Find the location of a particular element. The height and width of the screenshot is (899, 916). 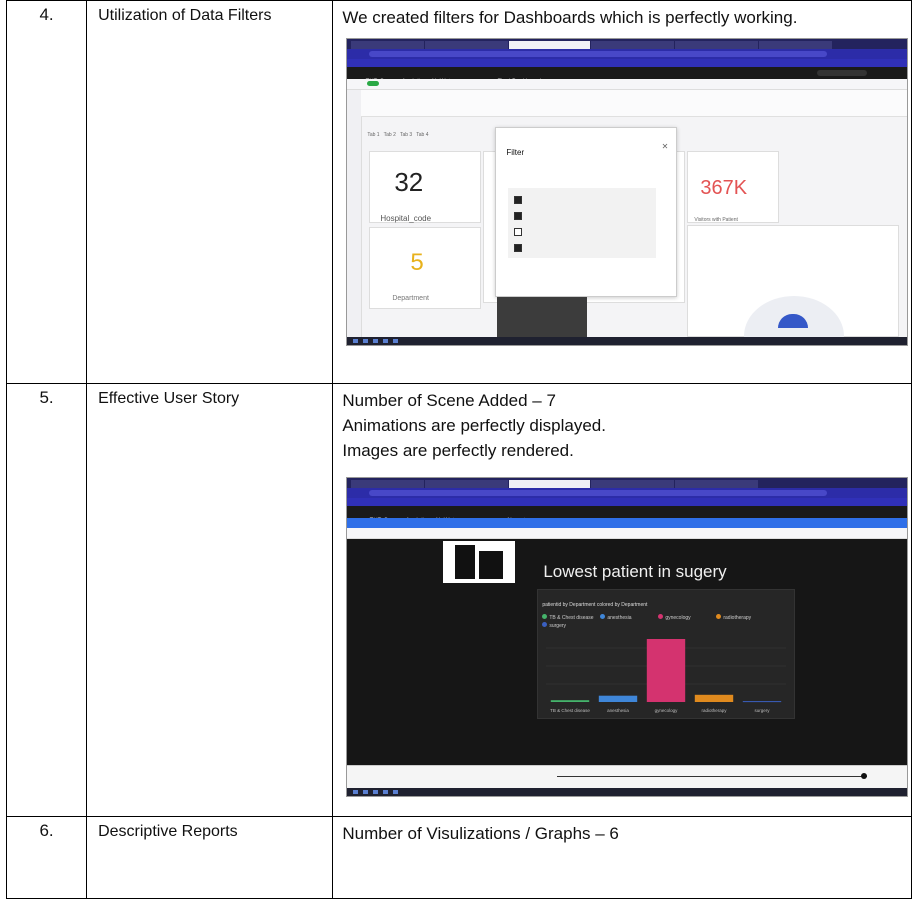

filter-options is located at coordinates (582, 223).